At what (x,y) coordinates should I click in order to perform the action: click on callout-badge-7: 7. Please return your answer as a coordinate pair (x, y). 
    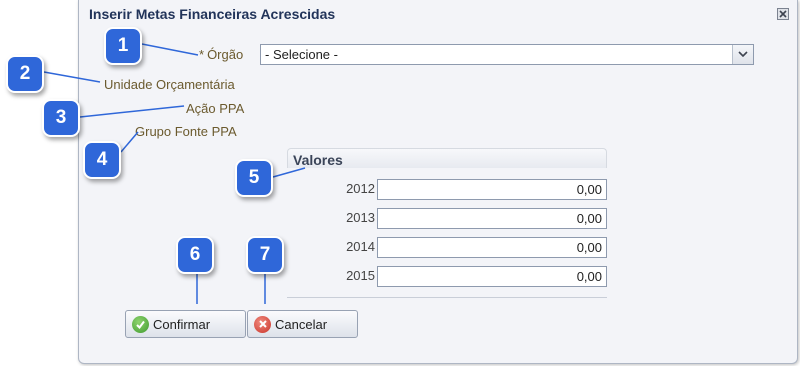
    Looking at the image, I should click on (265, 255).